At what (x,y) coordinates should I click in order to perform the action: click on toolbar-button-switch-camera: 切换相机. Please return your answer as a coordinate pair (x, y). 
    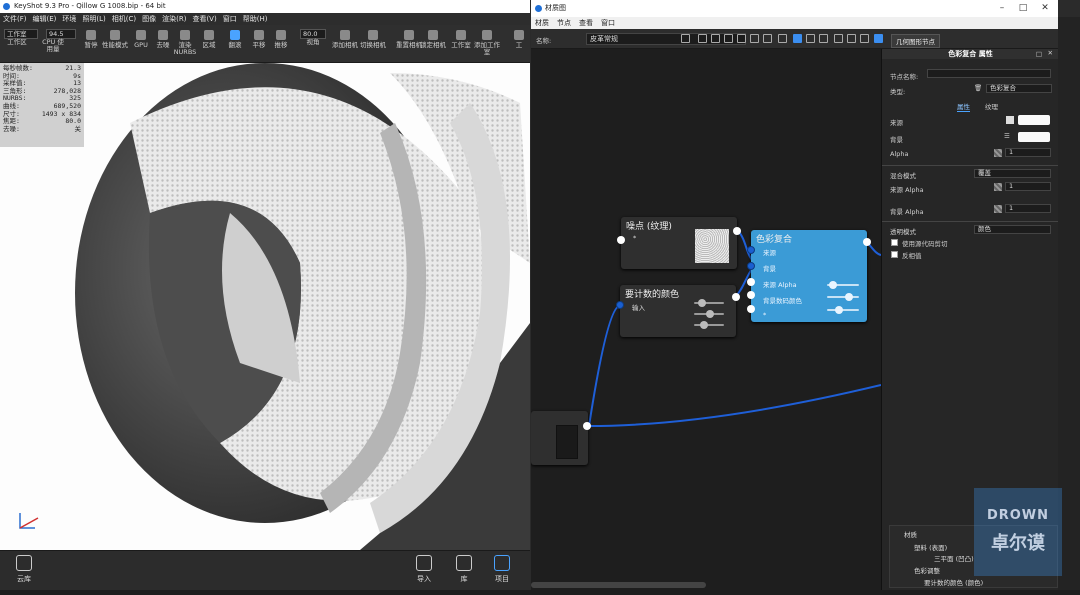
    Looking at the image, I should click on (373, 44).